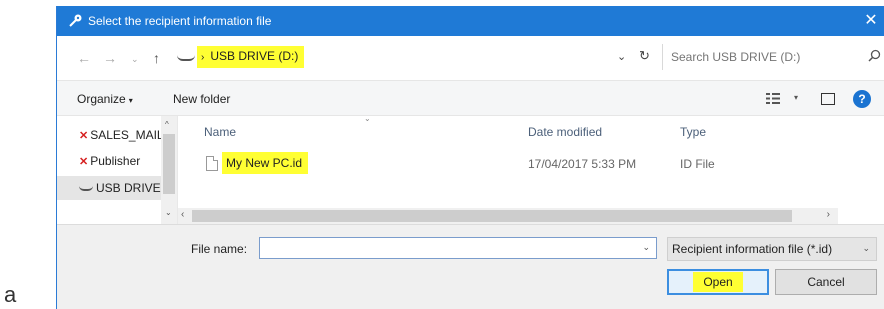 The width and height of the screenshot is (884, 309). What do you see at coordinates (874, 55) in the screenshot?
I see `search-icon` at bounding box center [874, 55].